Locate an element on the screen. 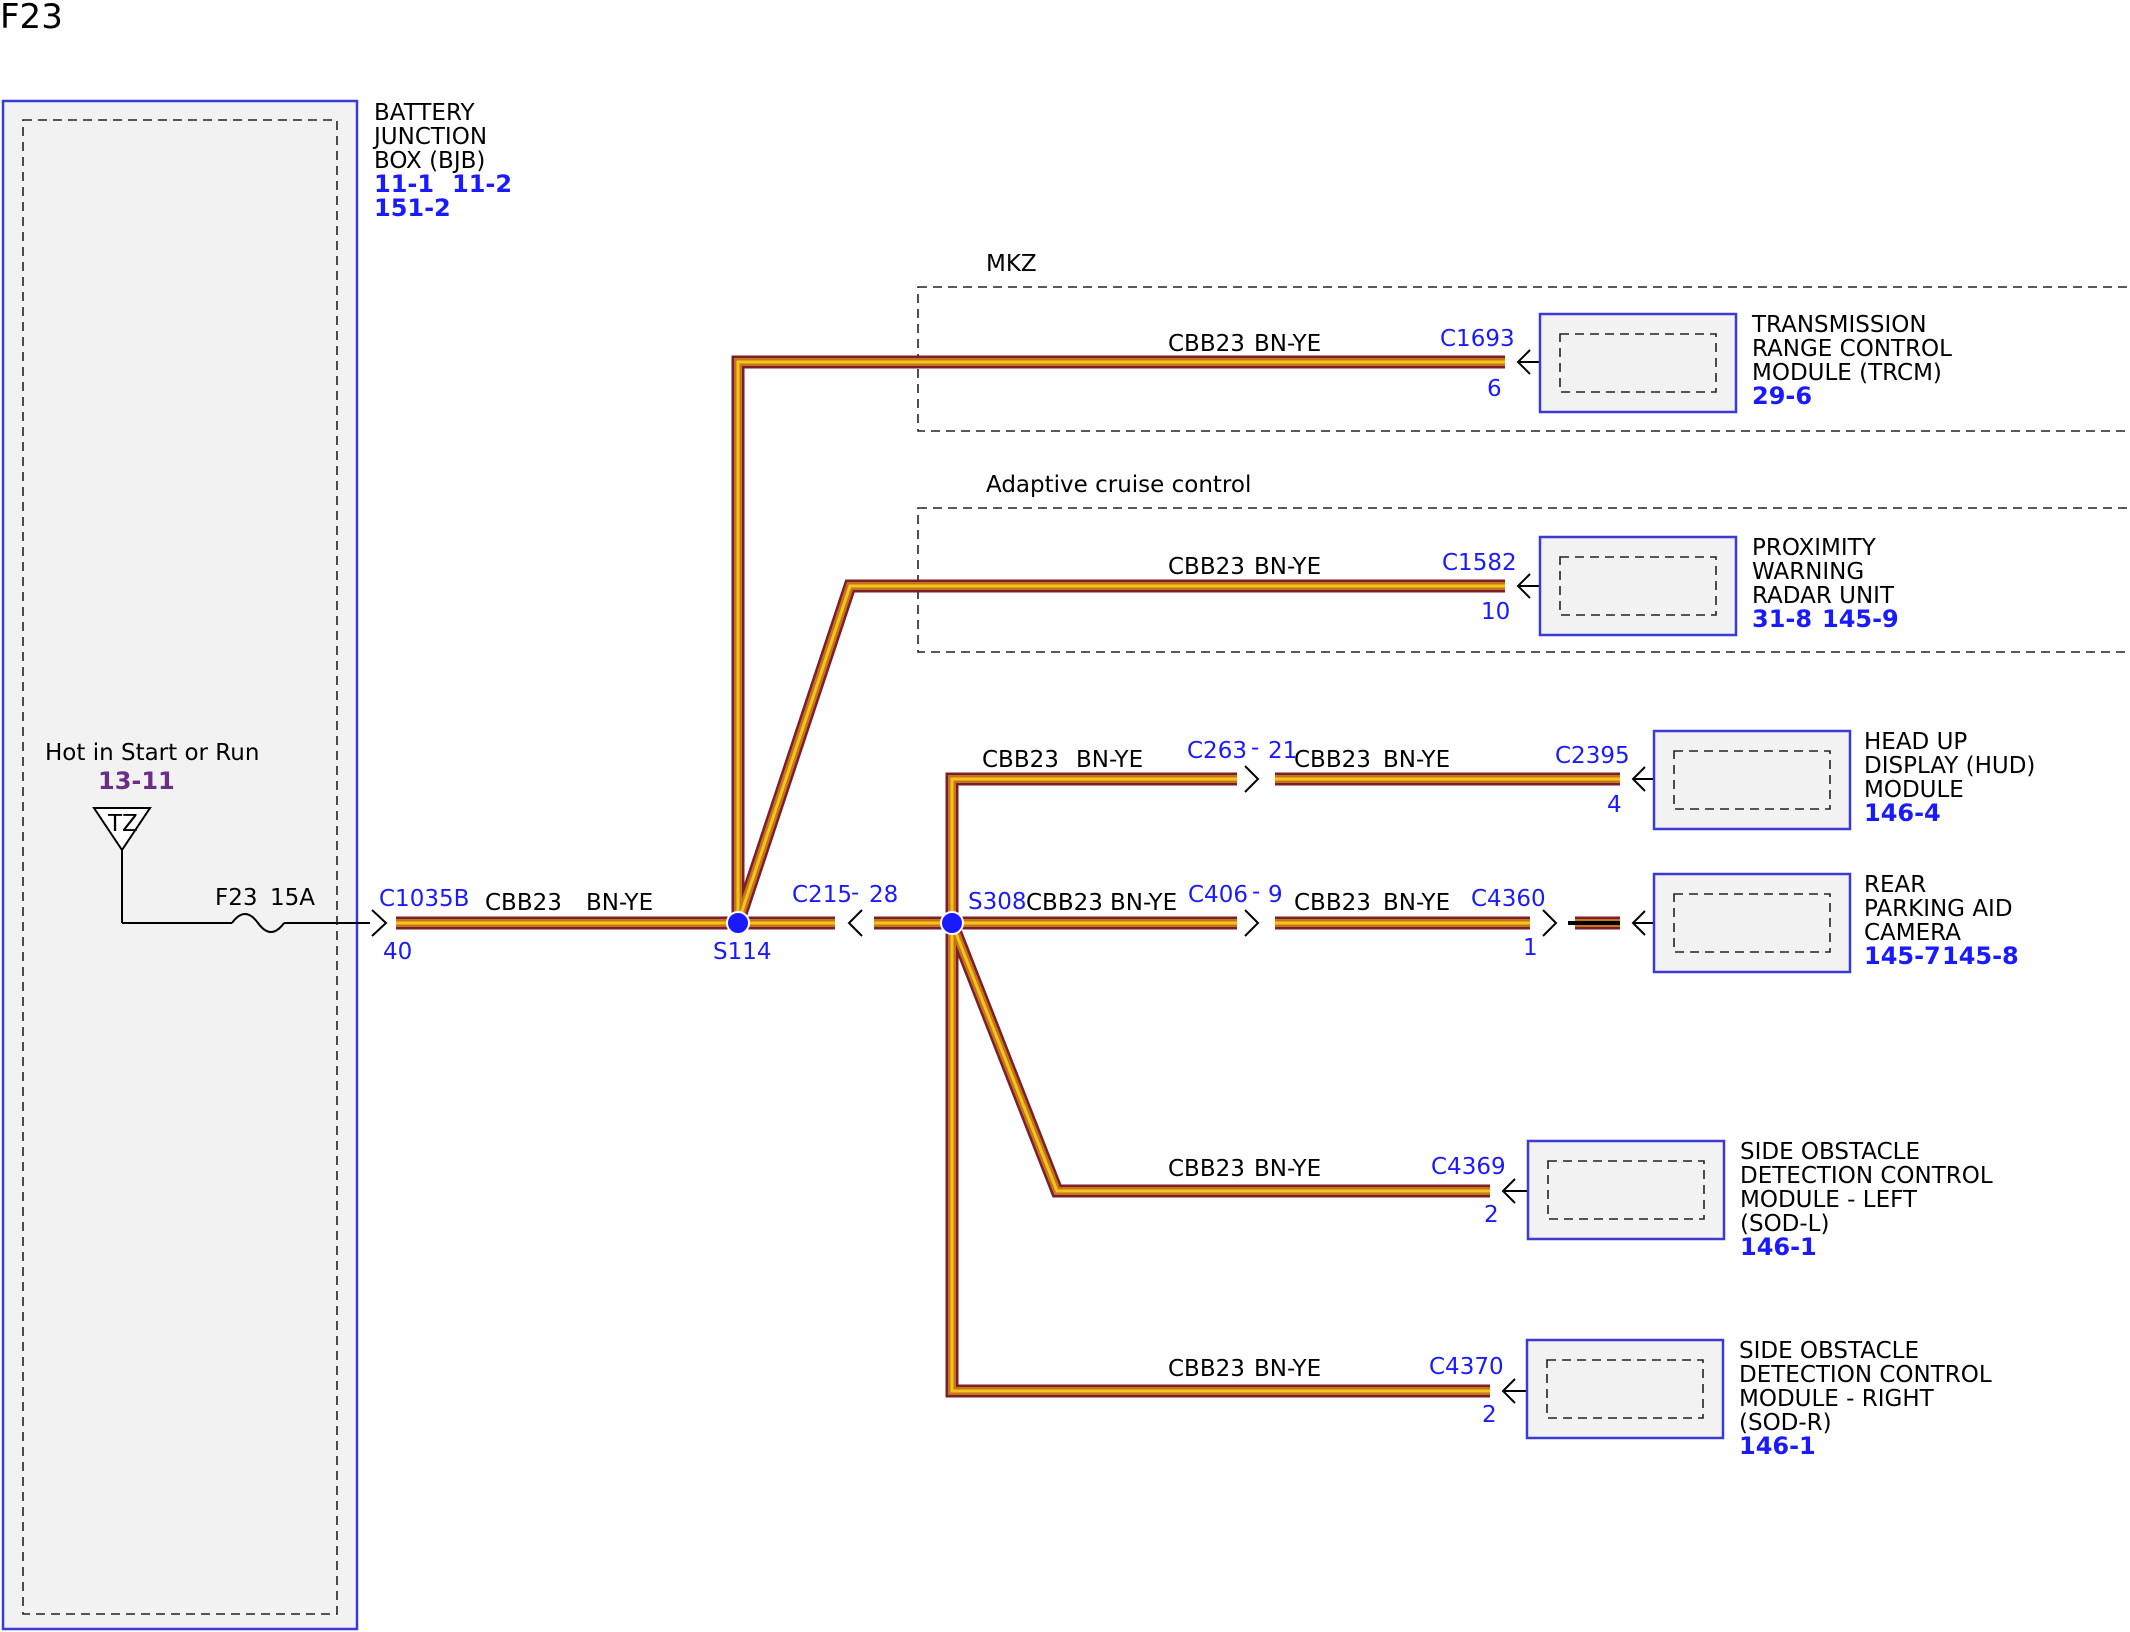  connector-c215-dash: - is located at coordinates (855, 893).